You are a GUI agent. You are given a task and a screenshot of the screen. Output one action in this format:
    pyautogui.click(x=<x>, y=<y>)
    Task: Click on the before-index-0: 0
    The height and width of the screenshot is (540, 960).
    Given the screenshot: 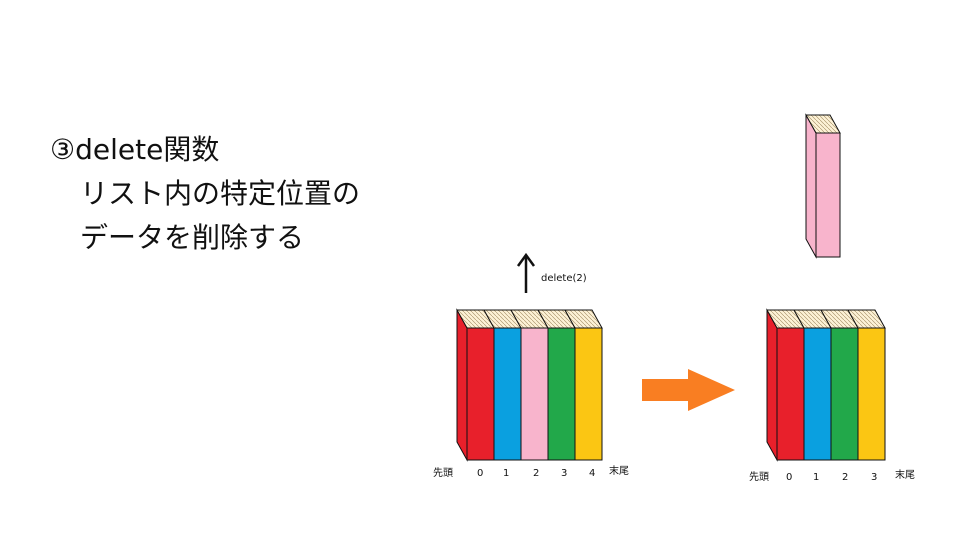 What is the action you would take?
    pyautogui.click(x=480, y=473)
    